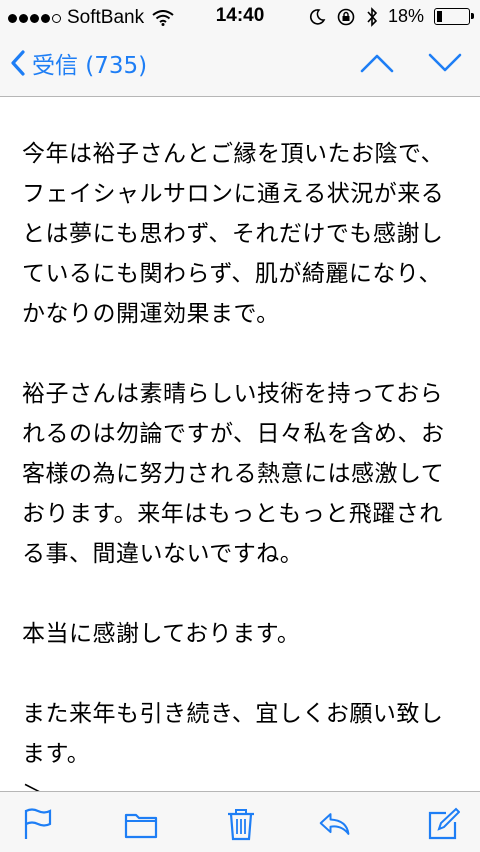  Describe the element at coordinates (439, 16) in the screenshot. I see `battery-fill` at that location.